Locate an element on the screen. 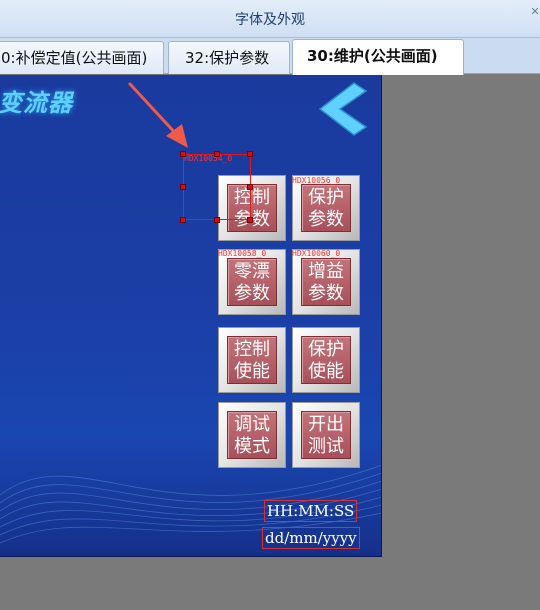 Image resolution: width=540 pixels, height=610 pixels. tab-label: 32:保护参数 is located at coordinates (227, 58).